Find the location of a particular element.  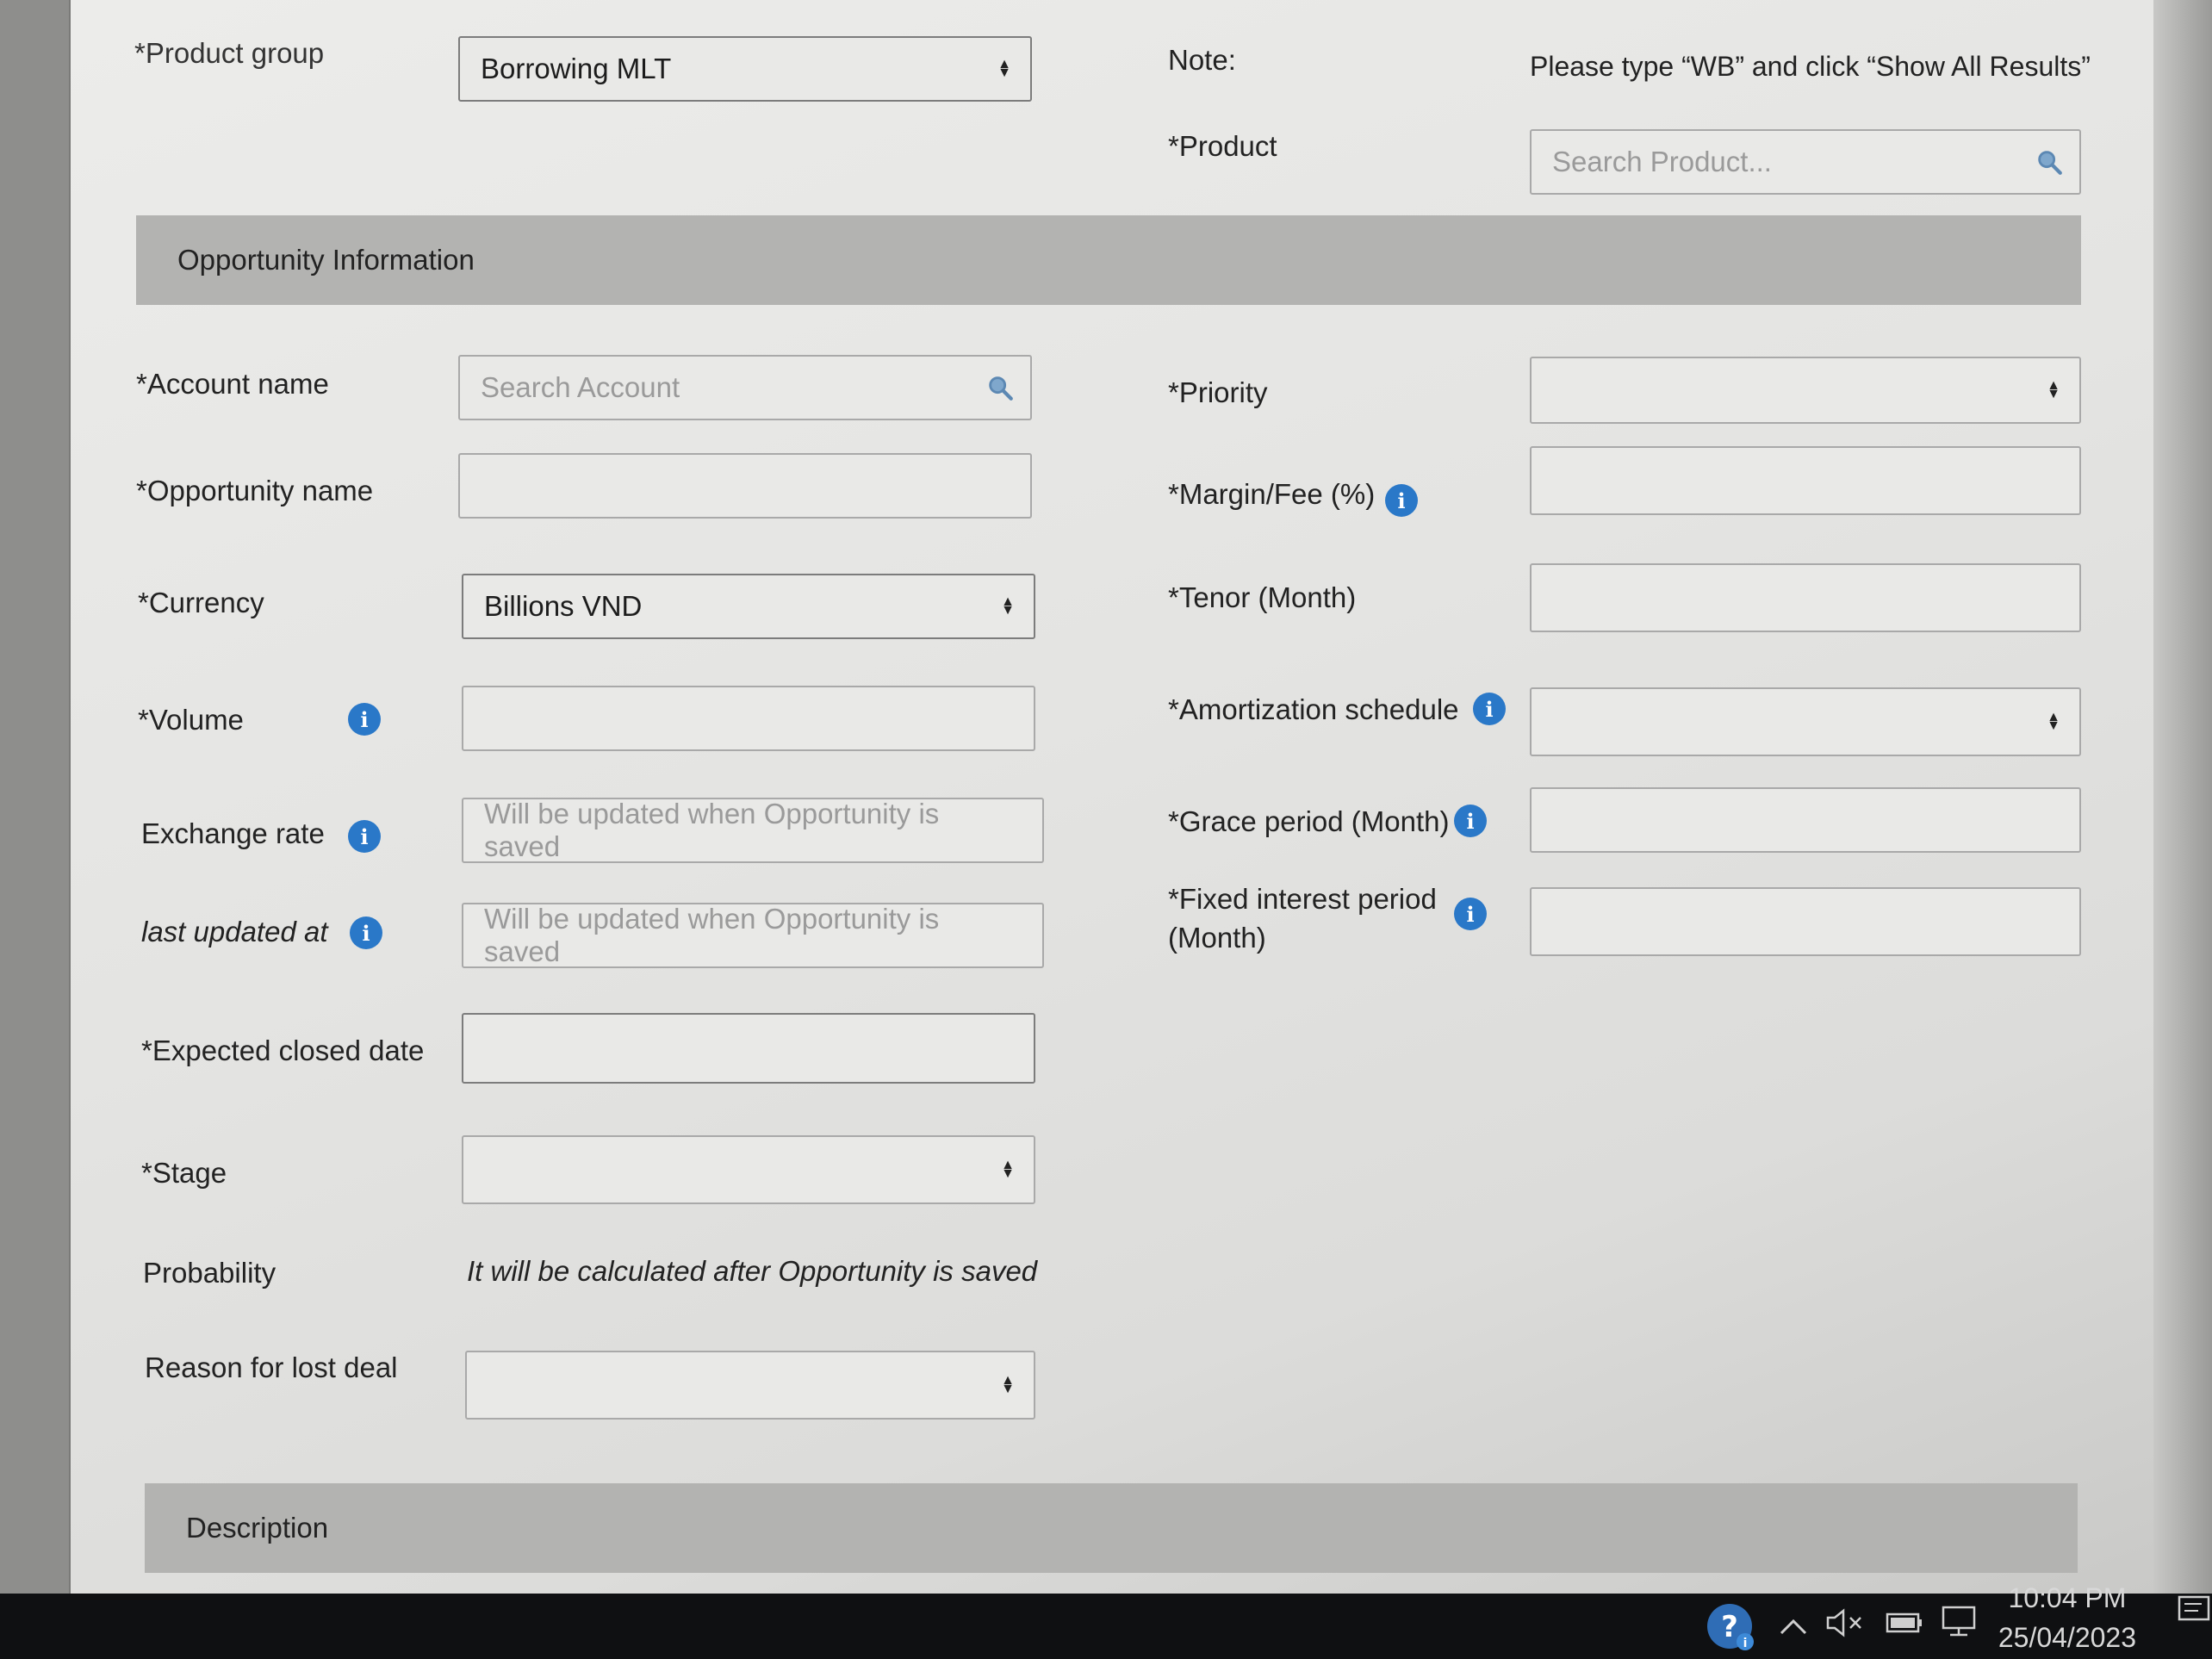

fixed-interest-label: *Fixed interest period (Month) is located at coordinates (1302, 918).